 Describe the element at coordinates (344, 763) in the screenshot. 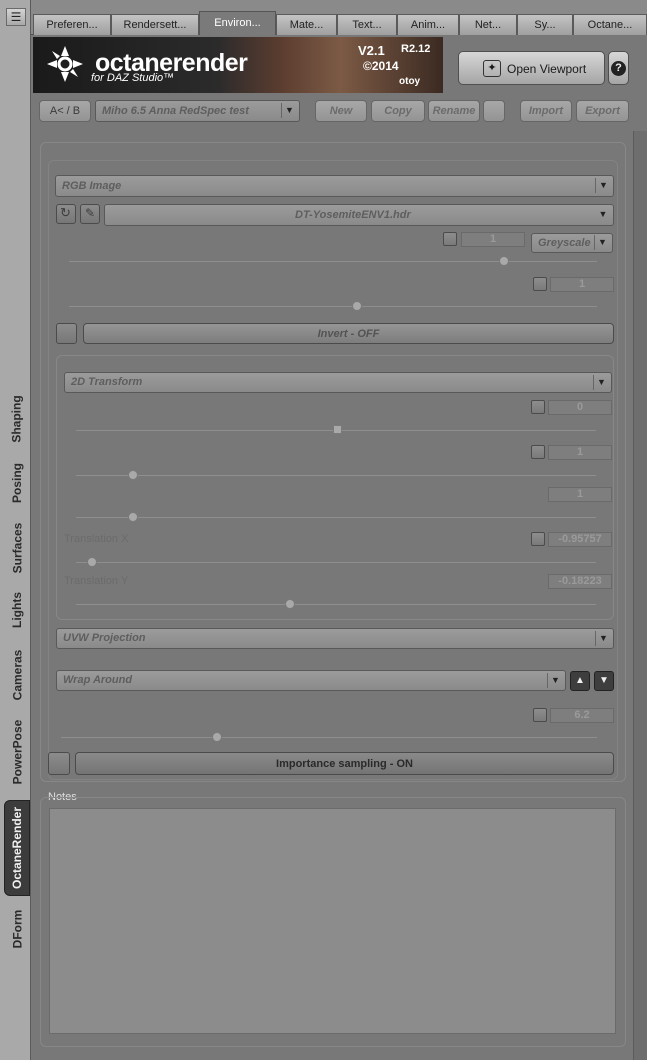

I see `importance-sampling-toggle-button: Importance sampling - ON` at that location.